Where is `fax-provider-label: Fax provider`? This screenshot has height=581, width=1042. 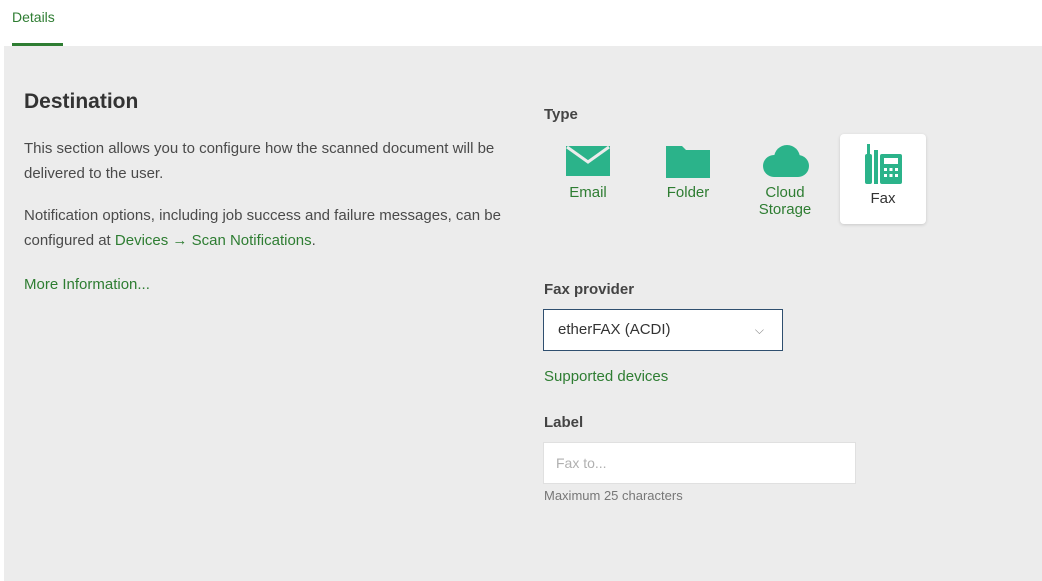 fax-provider-label: Fax provider is located at coordinates (589, 289).